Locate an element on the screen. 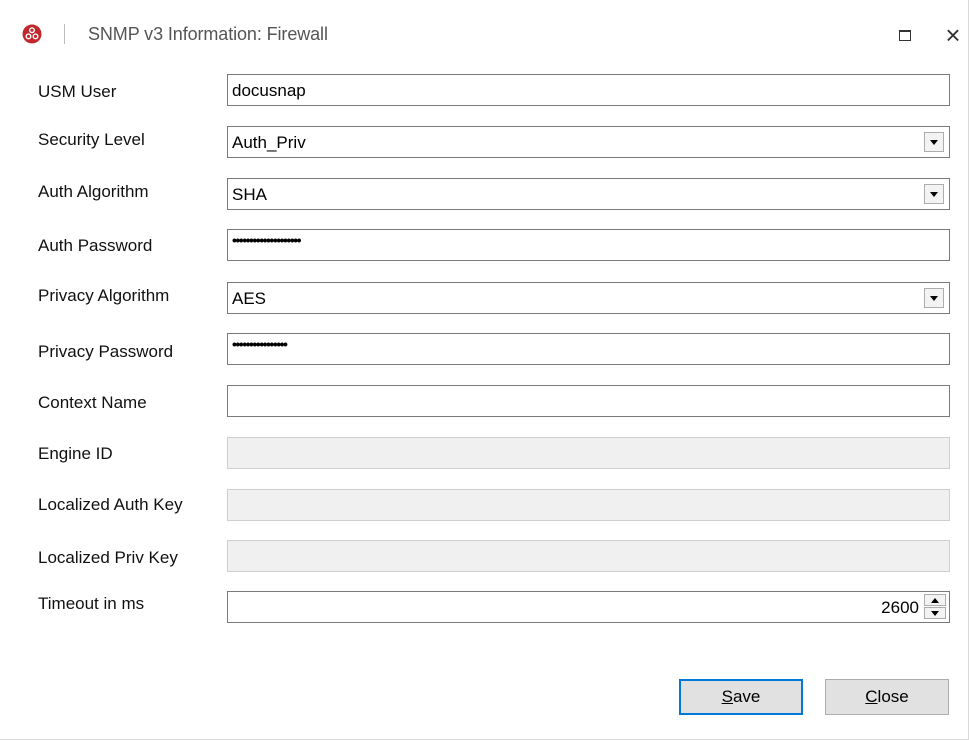 This screenshot has width=969, height=740. close-label-rest: lose is located at coordinates (893, 696).